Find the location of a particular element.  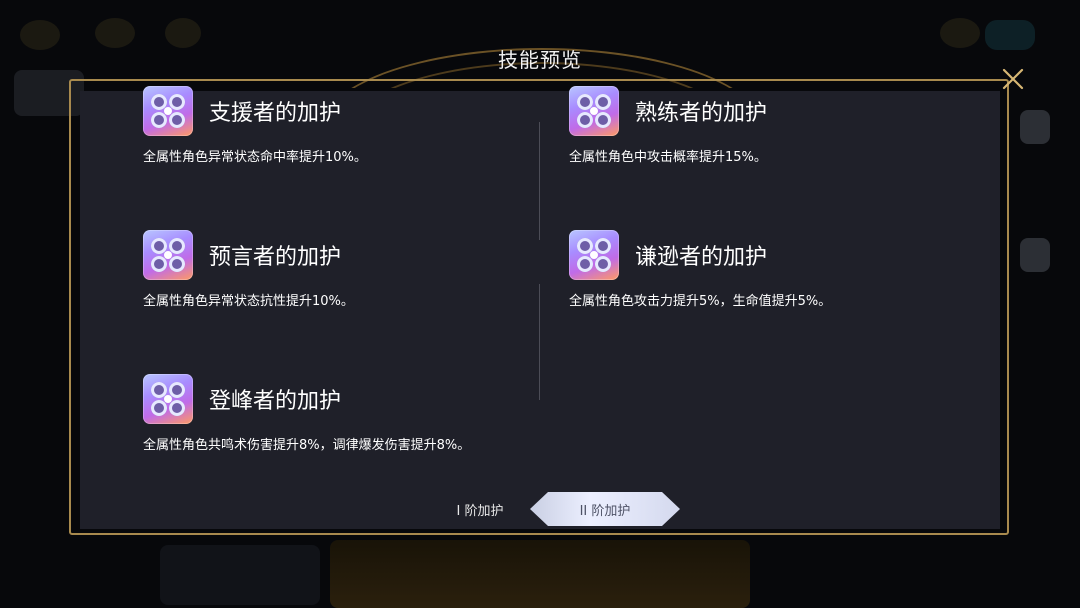

skill-card: 预言者的加护 全属性角色异常状态抗性提升10%。 is located at coordinates (358, 275).